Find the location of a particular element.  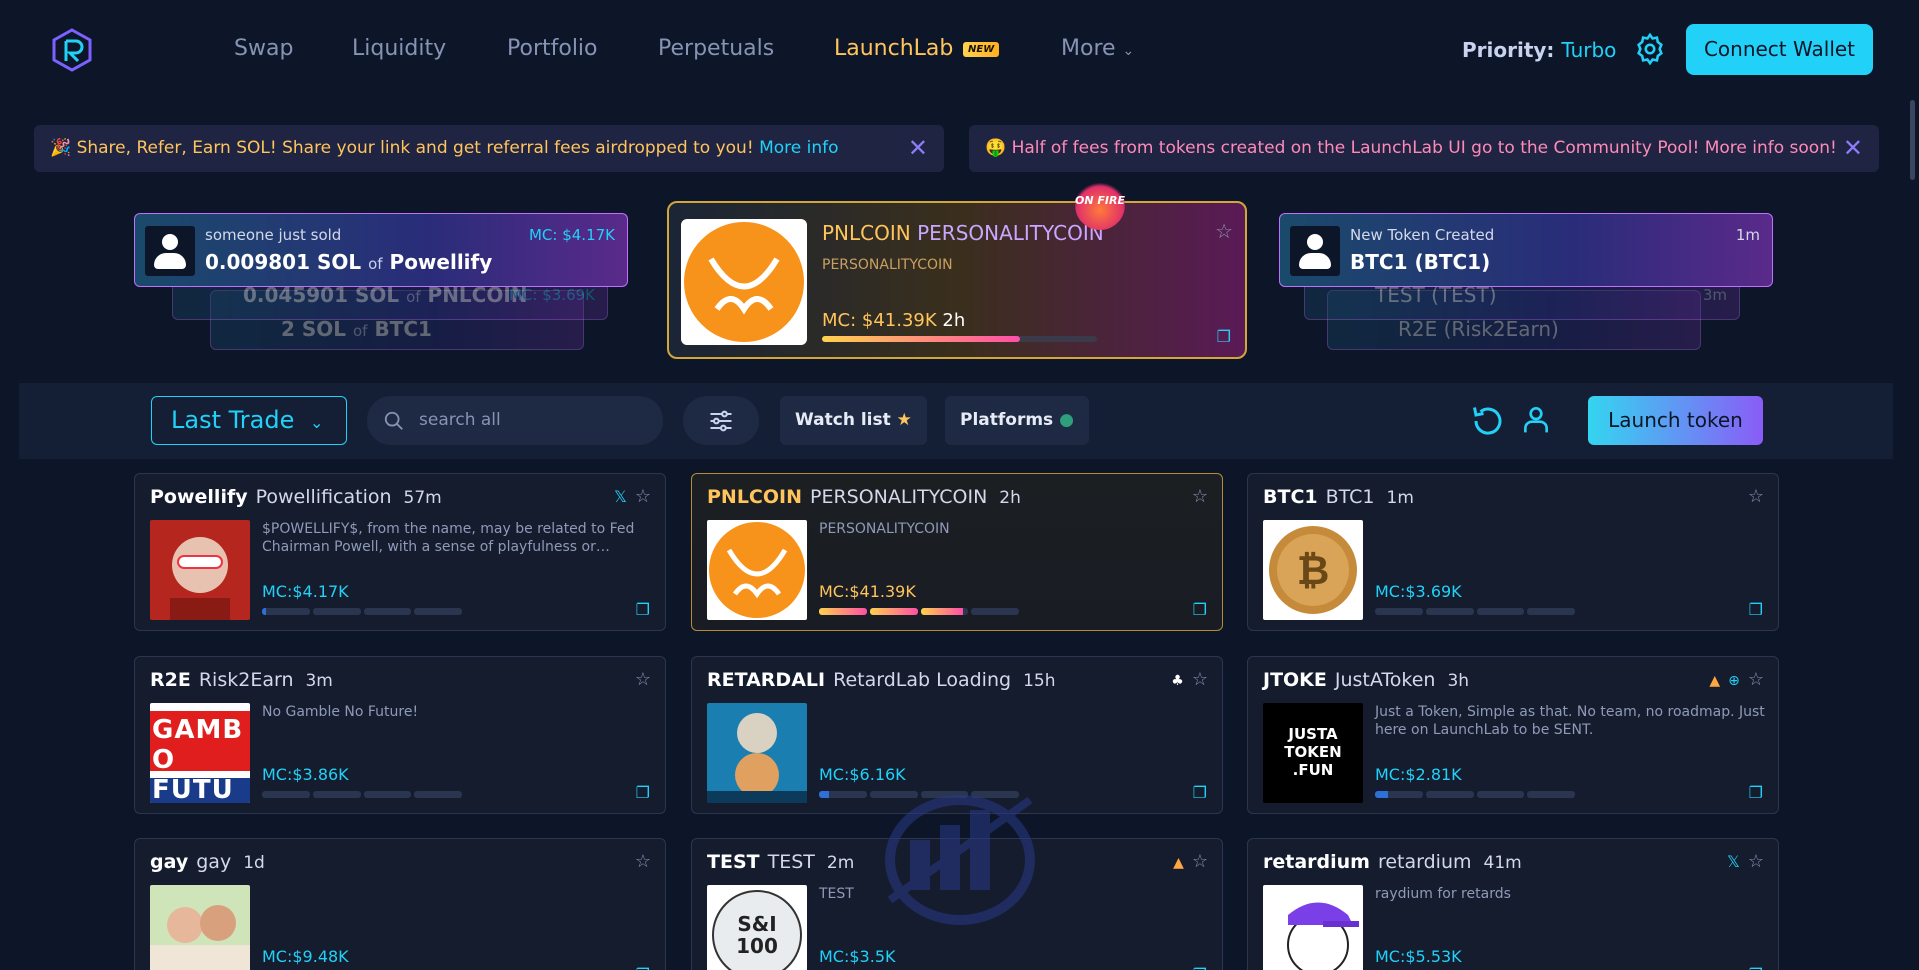

nav-liquidity: Liquidity is located at coordinates (399, 48).